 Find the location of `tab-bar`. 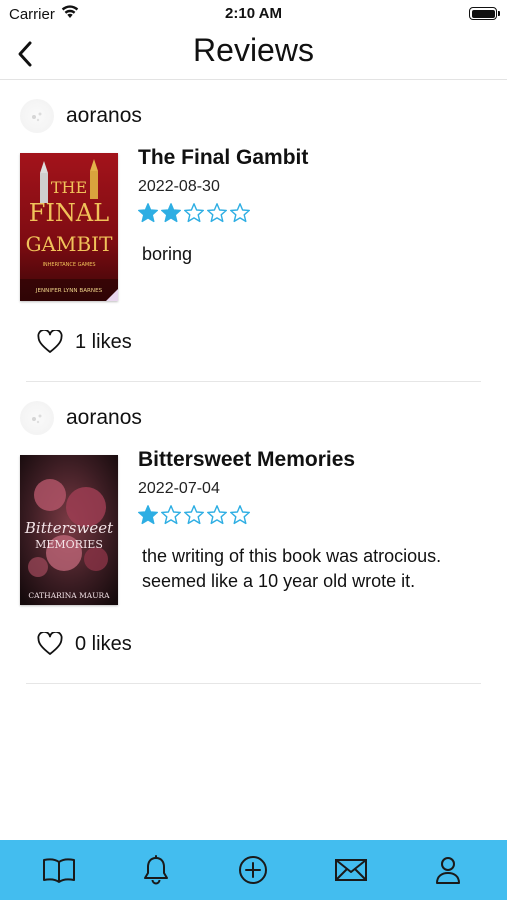

tab-bar is located at coordinates (253, 870).